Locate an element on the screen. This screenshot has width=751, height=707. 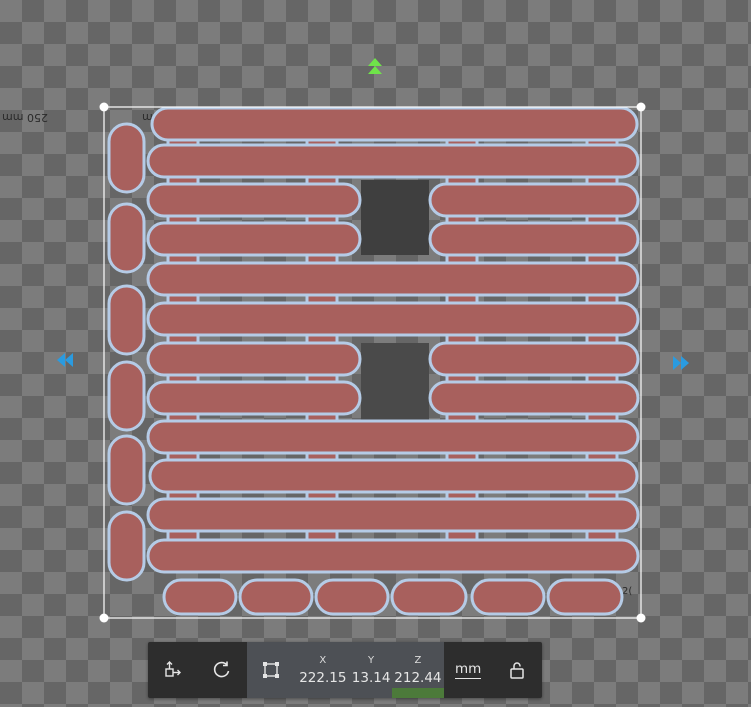
coordinate-y-value: 13.14 is located at coordinates (371, 678).